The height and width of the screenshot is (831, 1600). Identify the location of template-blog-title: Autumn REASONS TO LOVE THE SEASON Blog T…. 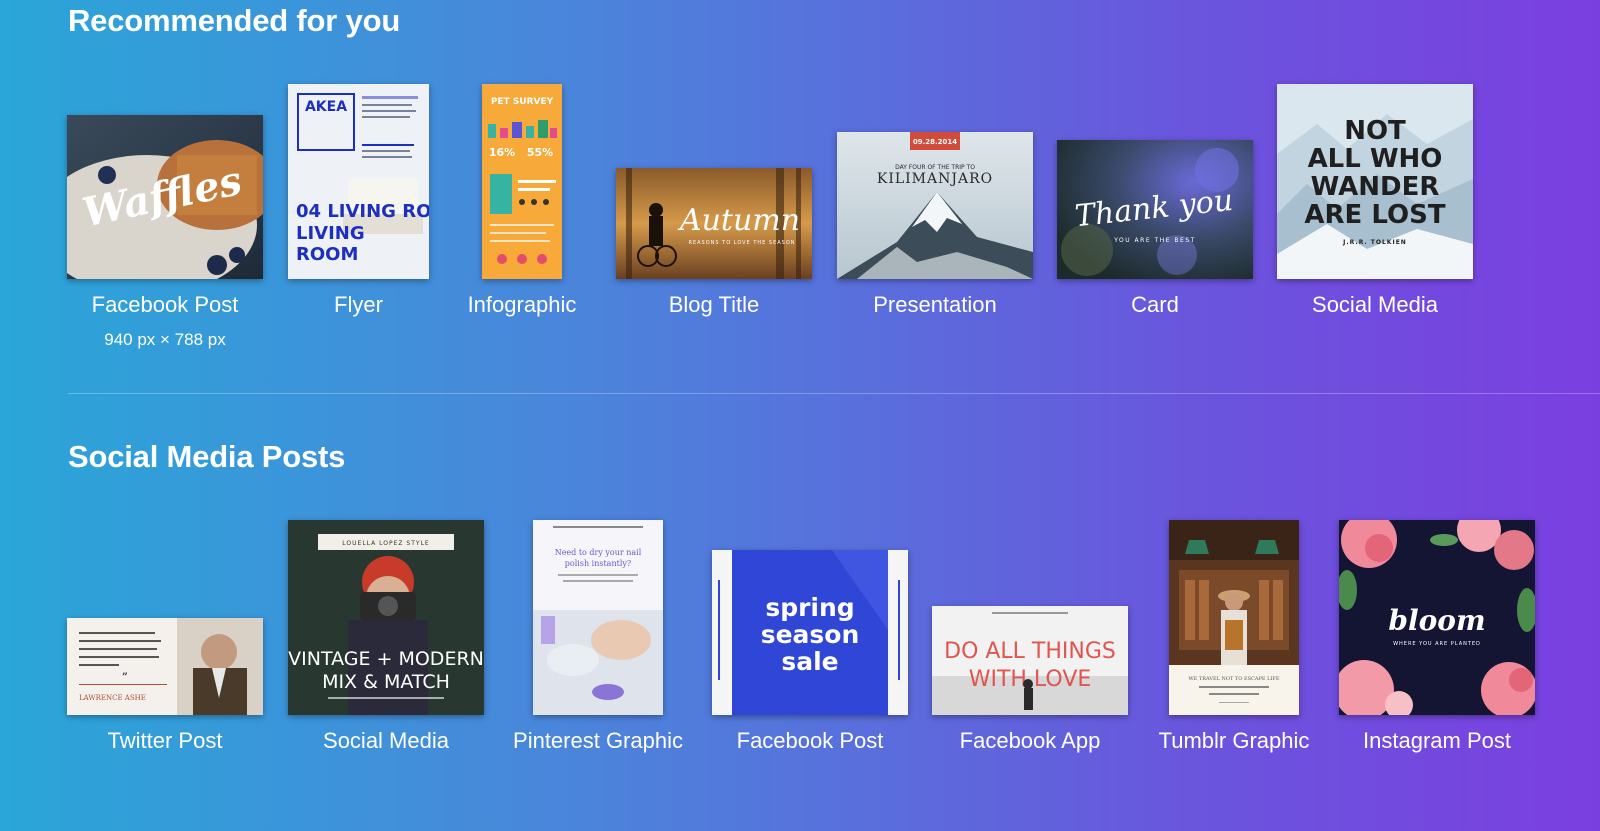
(714, 246).